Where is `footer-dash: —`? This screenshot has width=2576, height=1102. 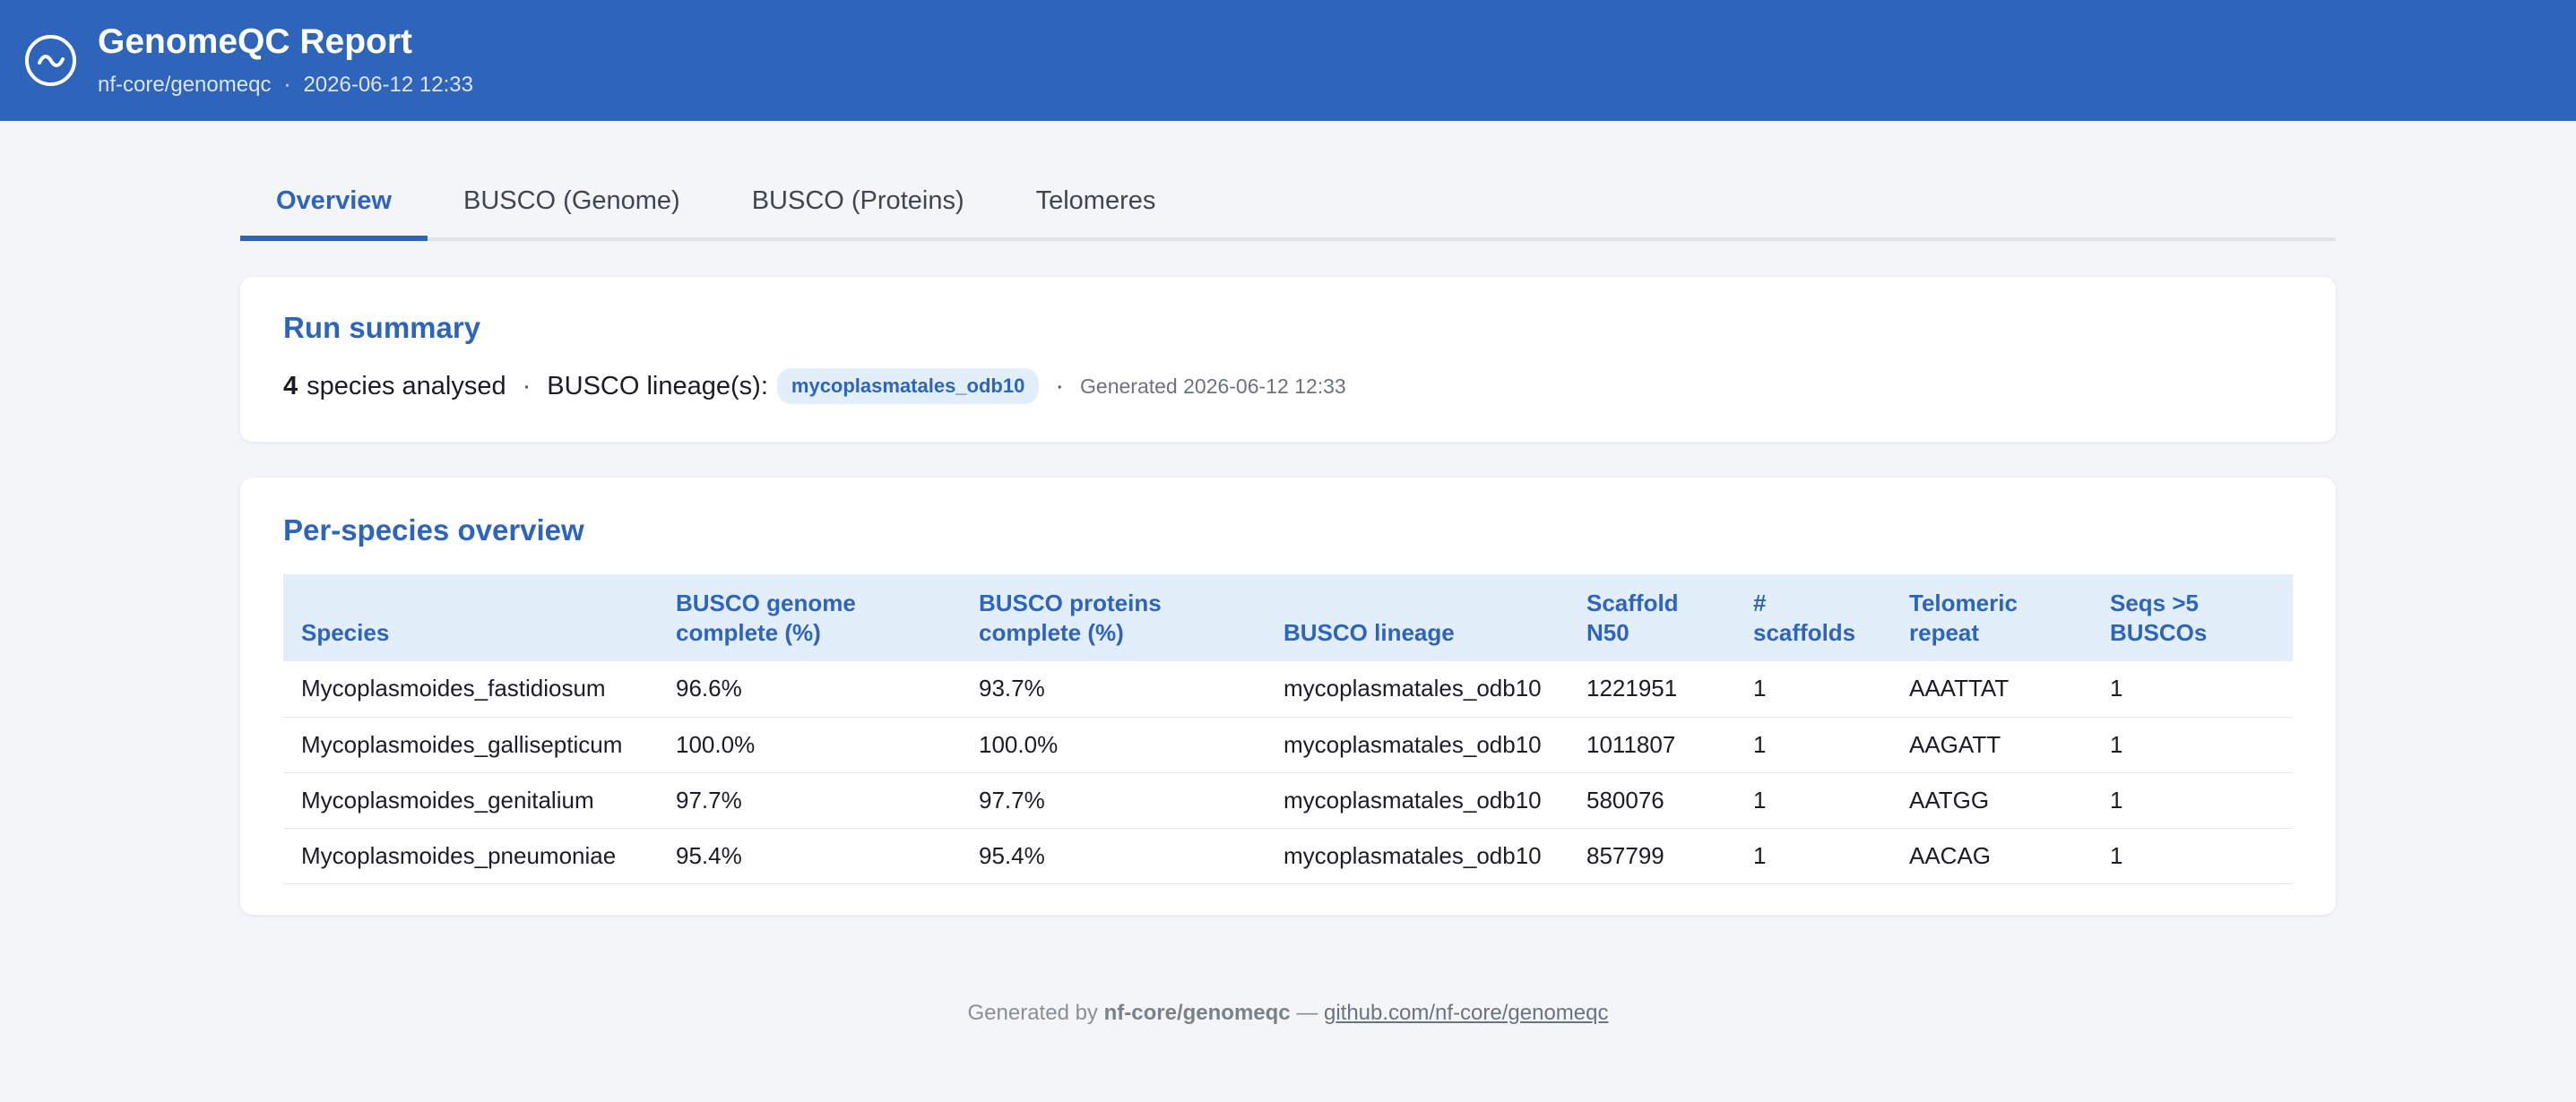
footer-dash: — is located at coordinates (1307, 1013).